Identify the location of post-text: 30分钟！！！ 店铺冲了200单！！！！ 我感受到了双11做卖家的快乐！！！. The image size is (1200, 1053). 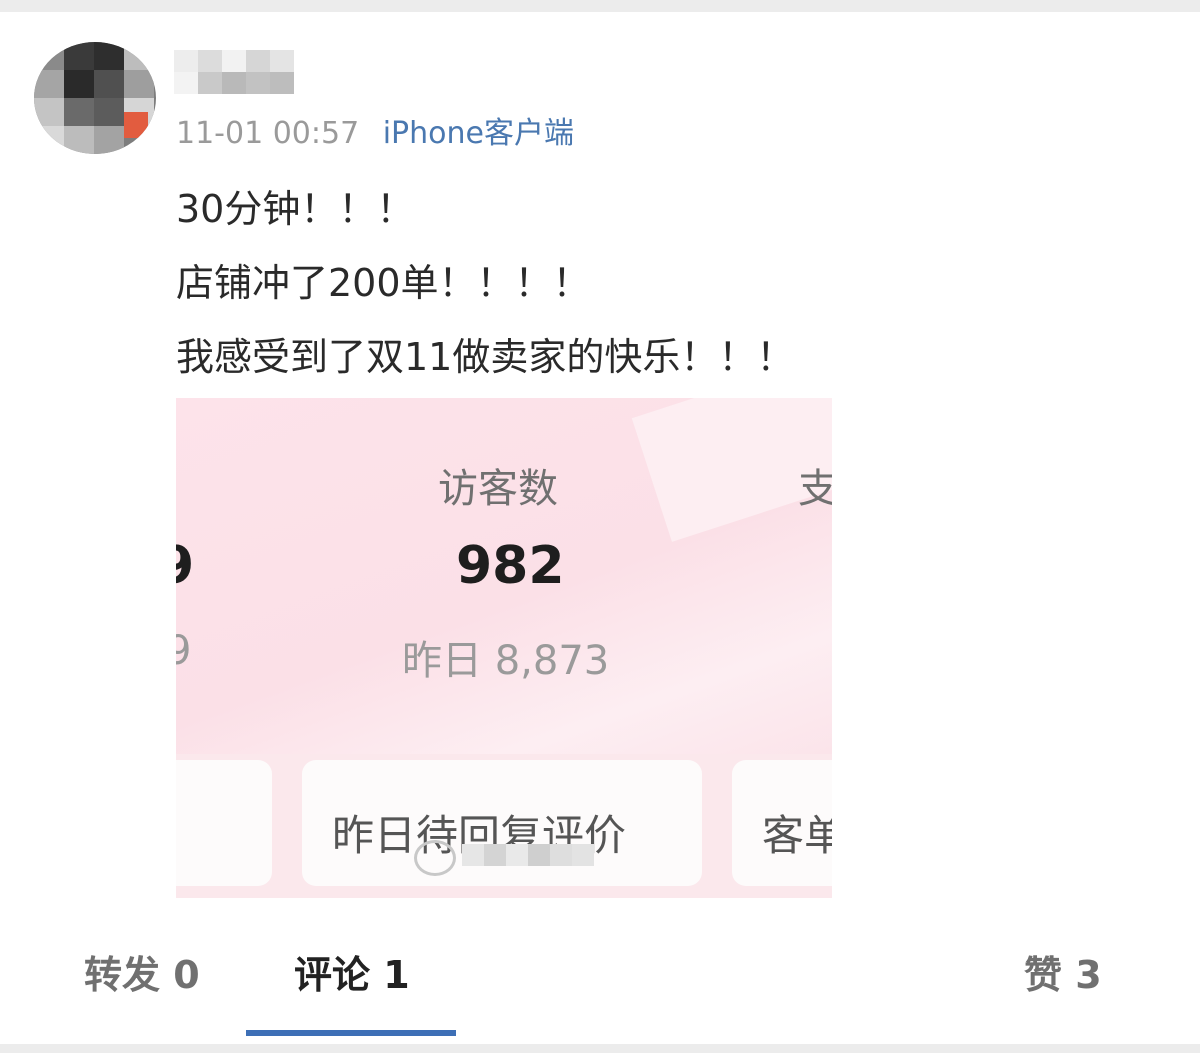
(485, 283).